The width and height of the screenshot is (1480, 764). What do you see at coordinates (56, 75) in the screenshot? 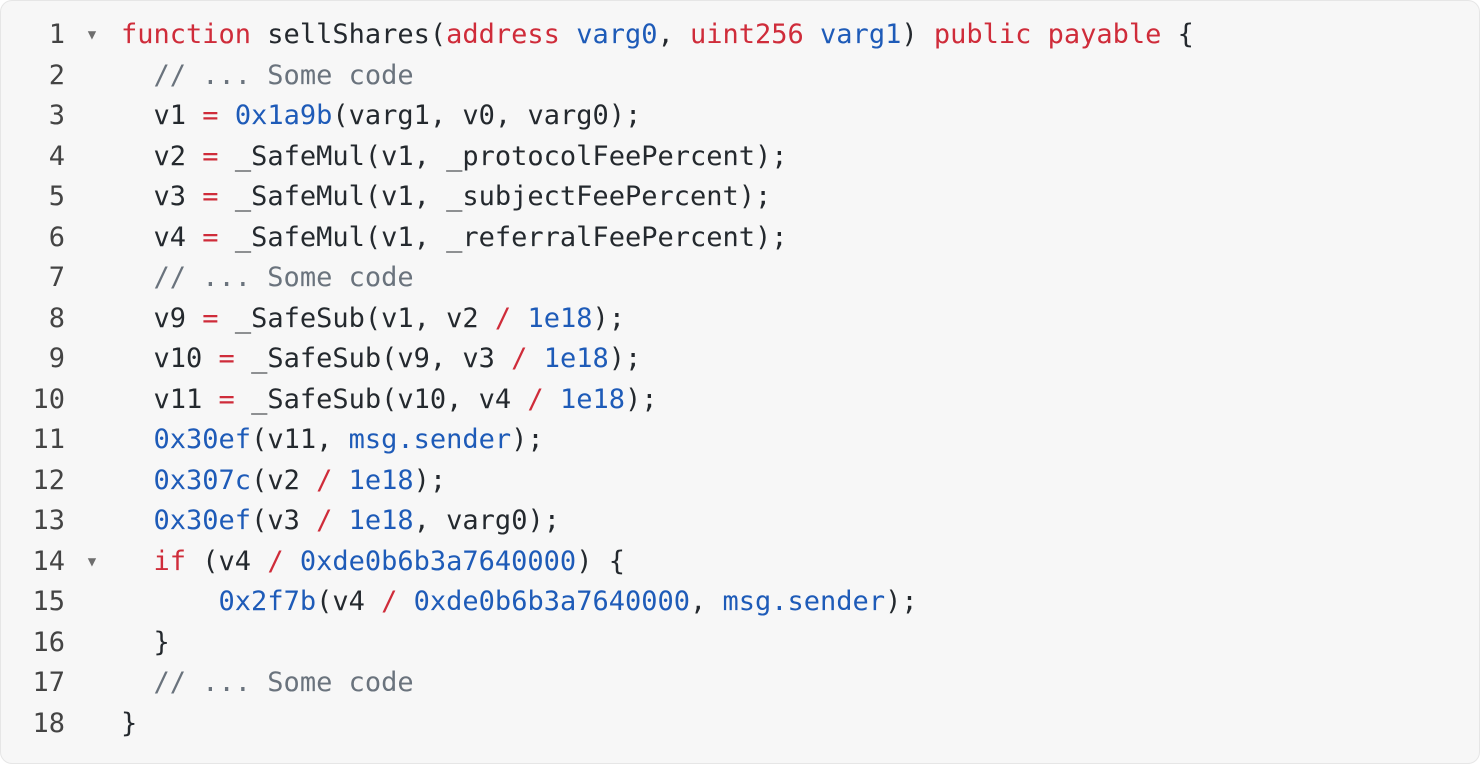
I see `line-number: 2` at bounding box center [56, 75].